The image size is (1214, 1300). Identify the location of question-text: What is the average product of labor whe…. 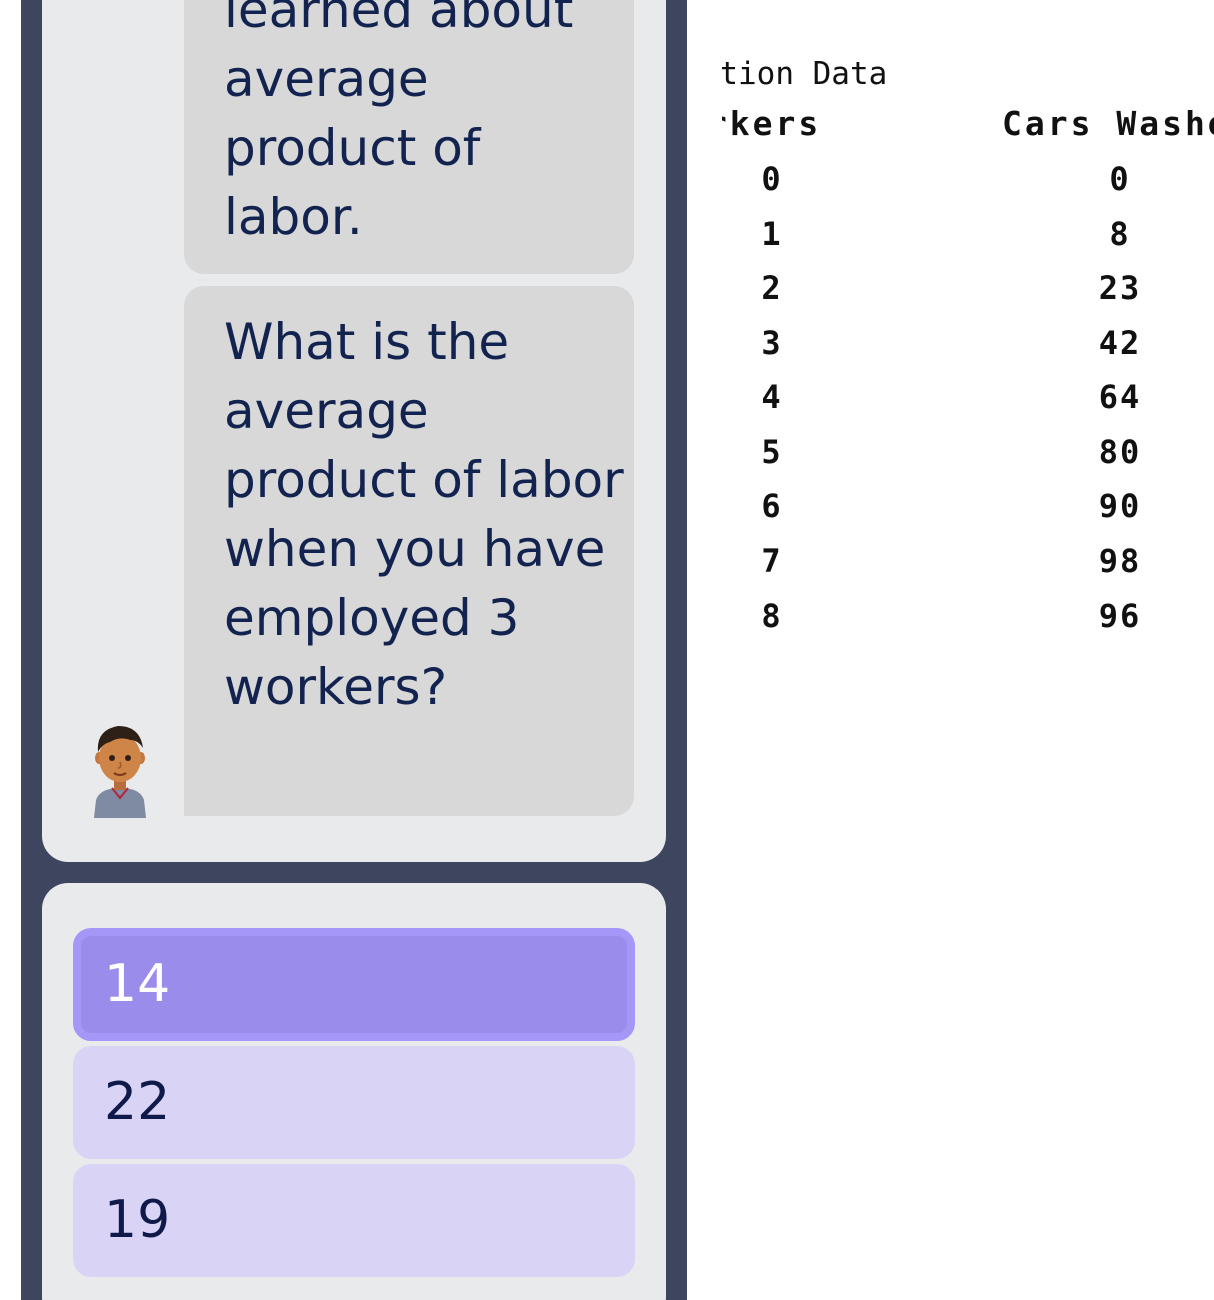
(424, 514).